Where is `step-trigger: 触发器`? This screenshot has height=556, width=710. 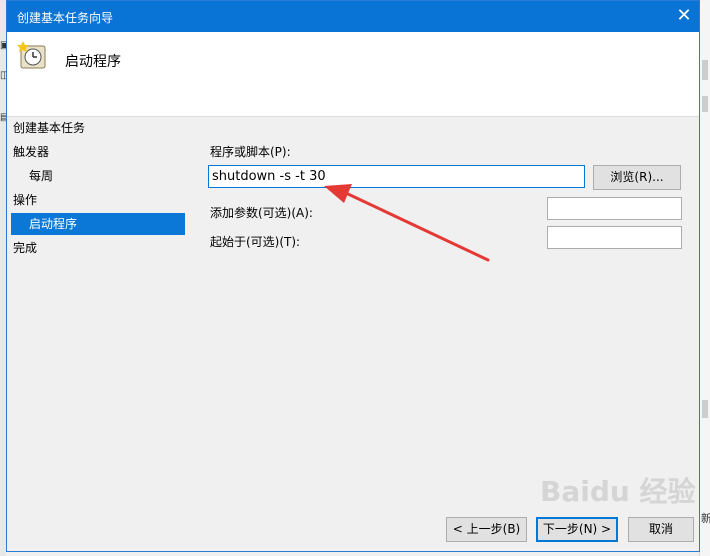 step-trigger: 触发器 is located at coordinates (31, 152).